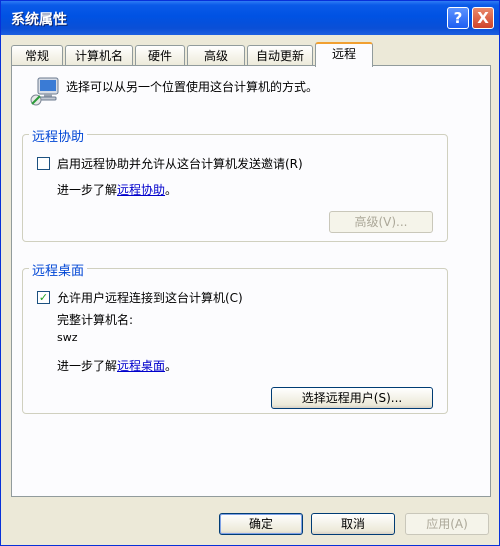 The height and width of the screenshot is (546, 500). I want to click on help-button: ?, so click(458, 18).